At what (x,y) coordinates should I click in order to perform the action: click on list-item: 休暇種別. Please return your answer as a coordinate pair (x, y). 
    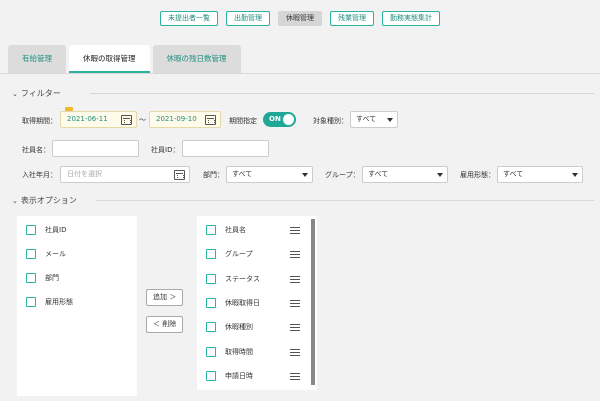
    Looking at the image, I should click on (260, 327).